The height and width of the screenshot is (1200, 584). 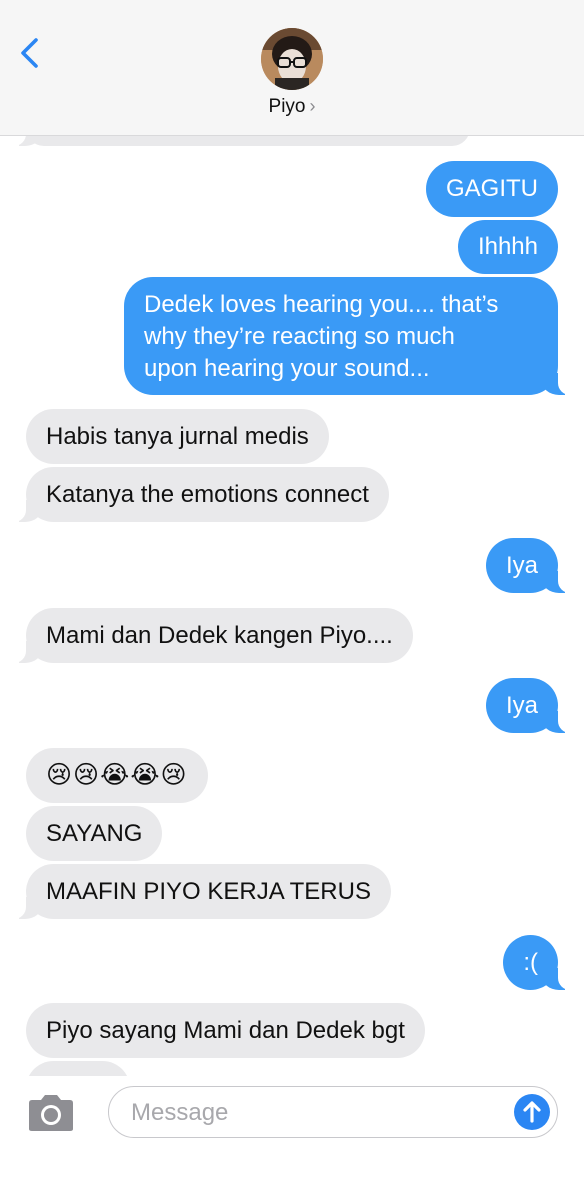 What do you see at coordinates (312, 106) in the screenshot?
I see `chevron-right-icon: ›` at bounding box center [312, 106].